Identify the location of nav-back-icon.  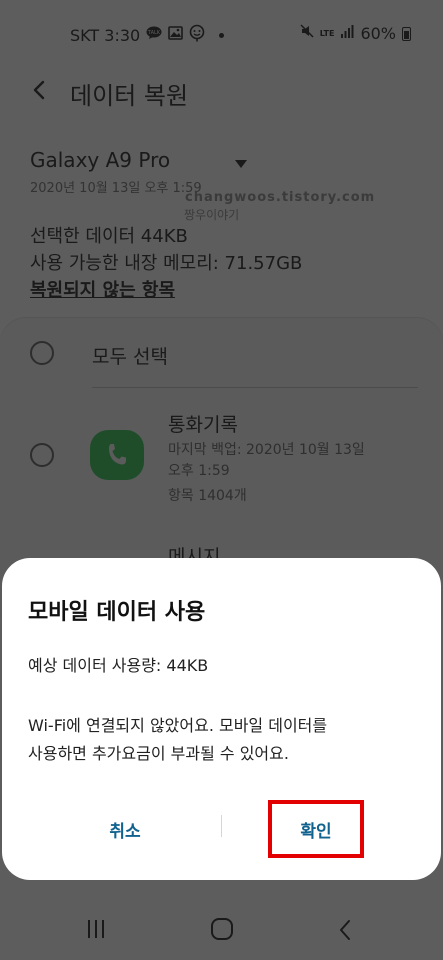
(345, 932).